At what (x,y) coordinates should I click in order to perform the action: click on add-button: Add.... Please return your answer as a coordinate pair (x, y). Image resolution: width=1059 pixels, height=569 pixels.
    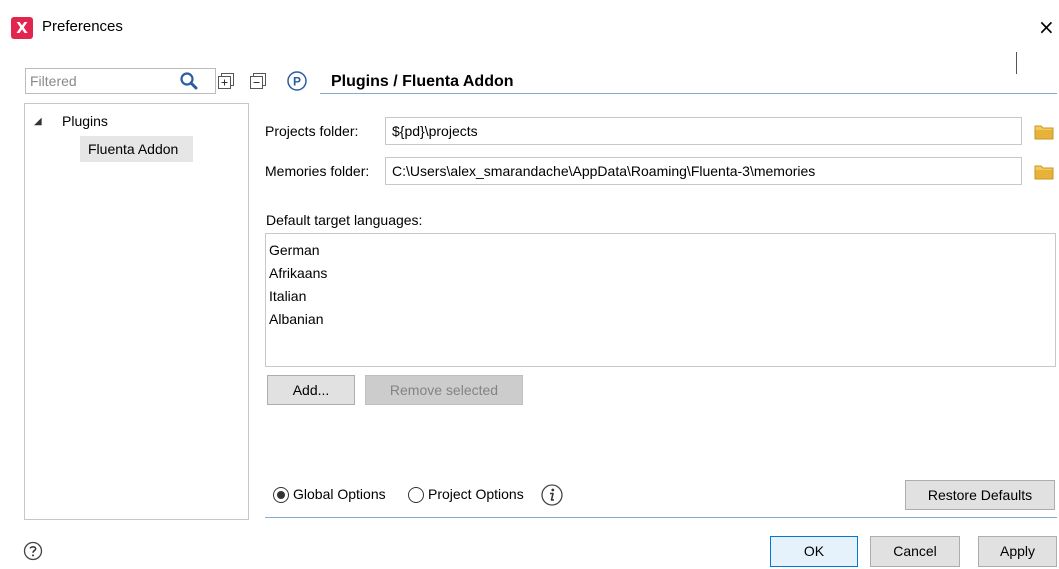
    Looking at the image, I should click on (311, 390).